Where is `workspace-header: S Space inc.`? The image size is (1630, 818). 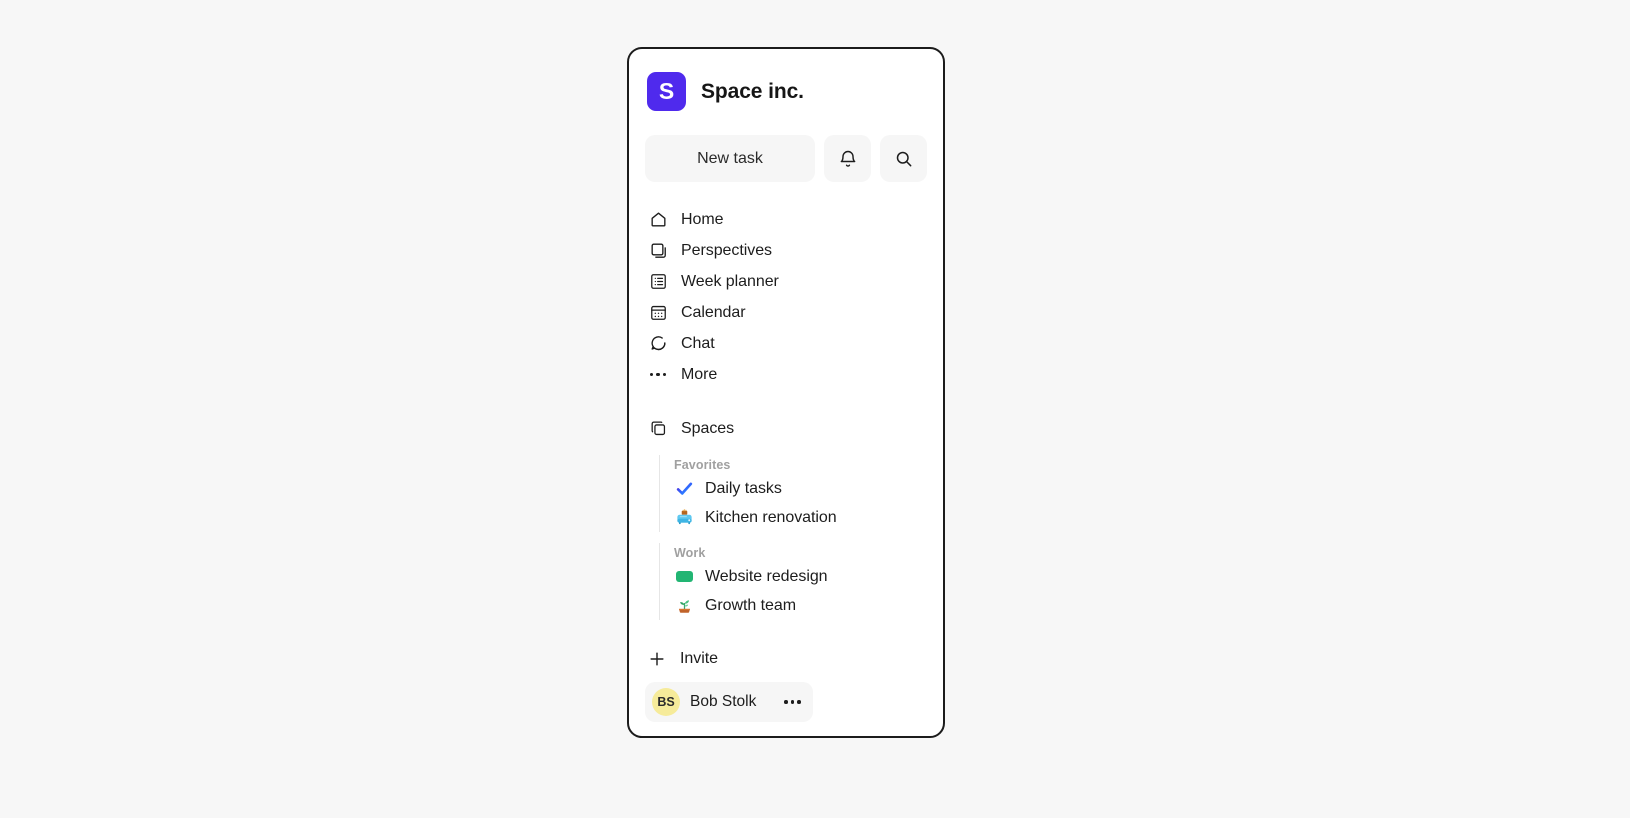
workspace-header: S Space inc. is located at coordinates (786, 90).